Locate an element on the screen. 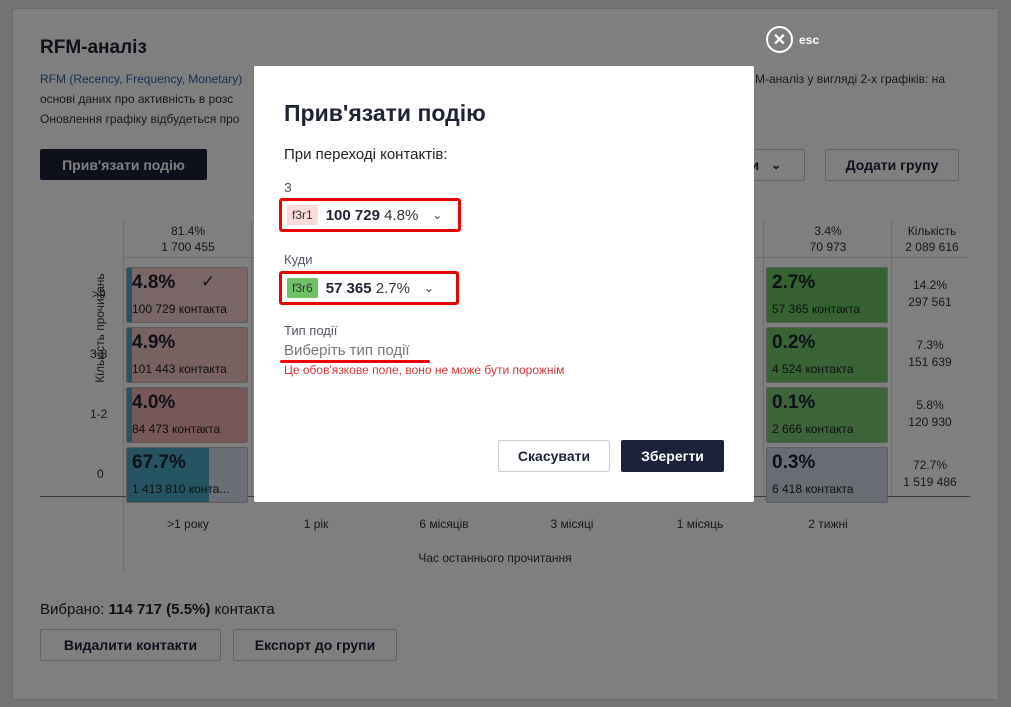 This screenshot has width=1011, height=707. to-tag: f3r6 is located at coordinates (302, 288).